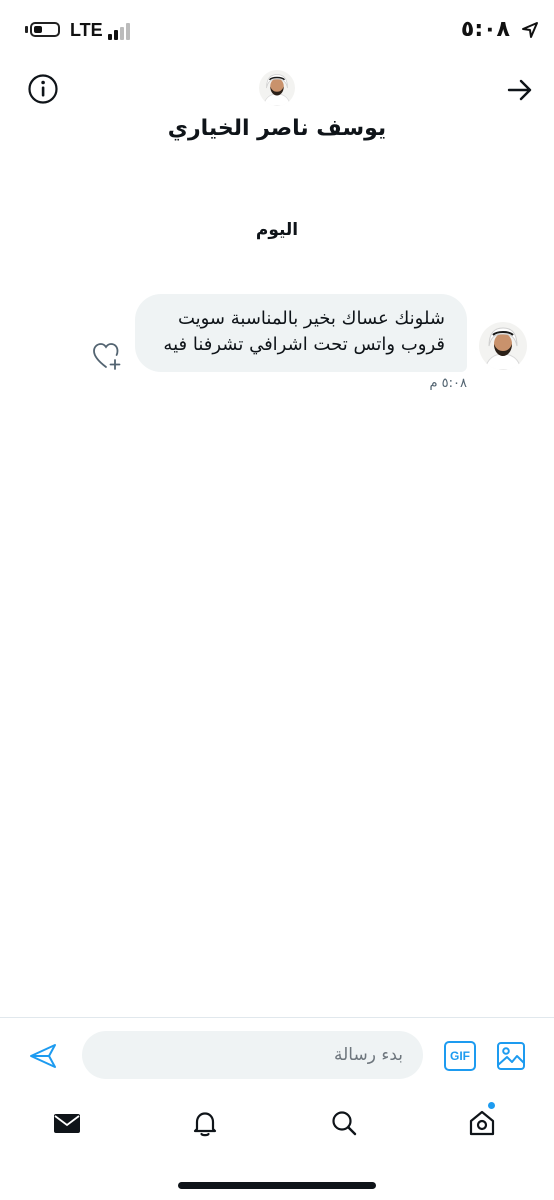  Describe the element at coordinates (277, 230) in the screenshot. I see `date-divider: اليوم` at that location.